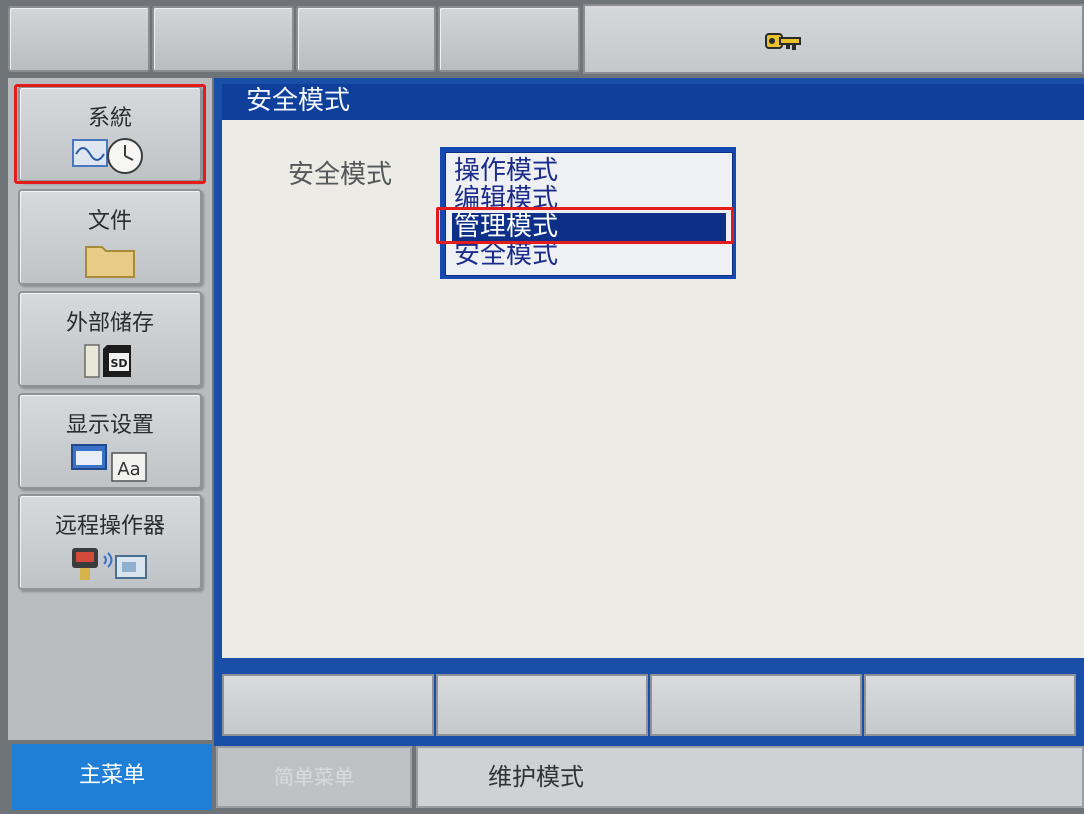 The height and width of the screenshot is (814, 1084). What do you see at coordinates (314, 777) in the screenshot?
I see `simple-menu-button: 简单菜单` at bounding box center [314, 777].